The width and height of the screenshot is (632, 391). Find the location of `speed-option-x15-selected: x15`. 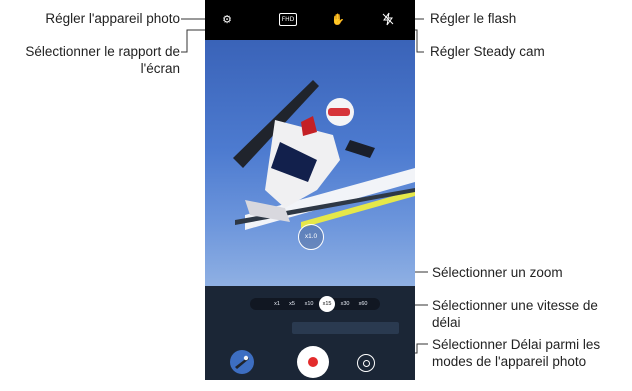

speed-option-x15-selected: x15 is located at coordinates (327, 304).